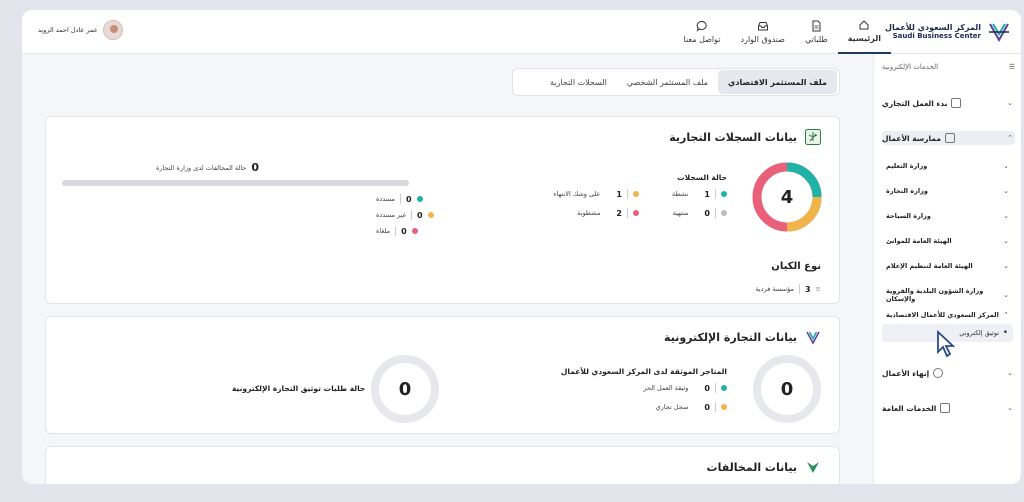  Describe the element at coordinates (816, 39) in the screenshot. I see `nav-my-requests-label: طلباتي` at that location.